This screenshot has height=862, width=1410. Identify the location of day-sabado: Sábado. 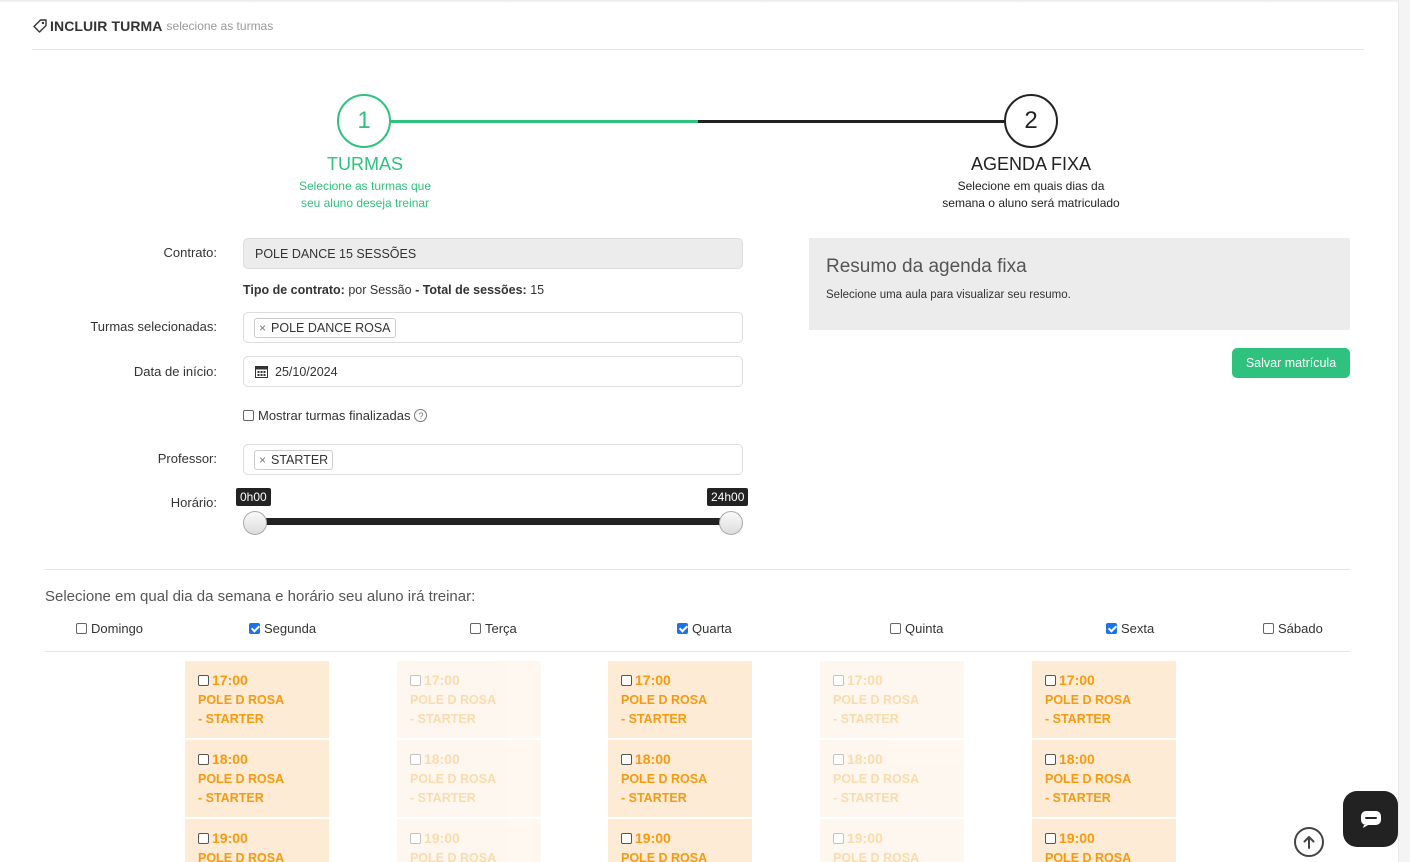
(1293, 628).